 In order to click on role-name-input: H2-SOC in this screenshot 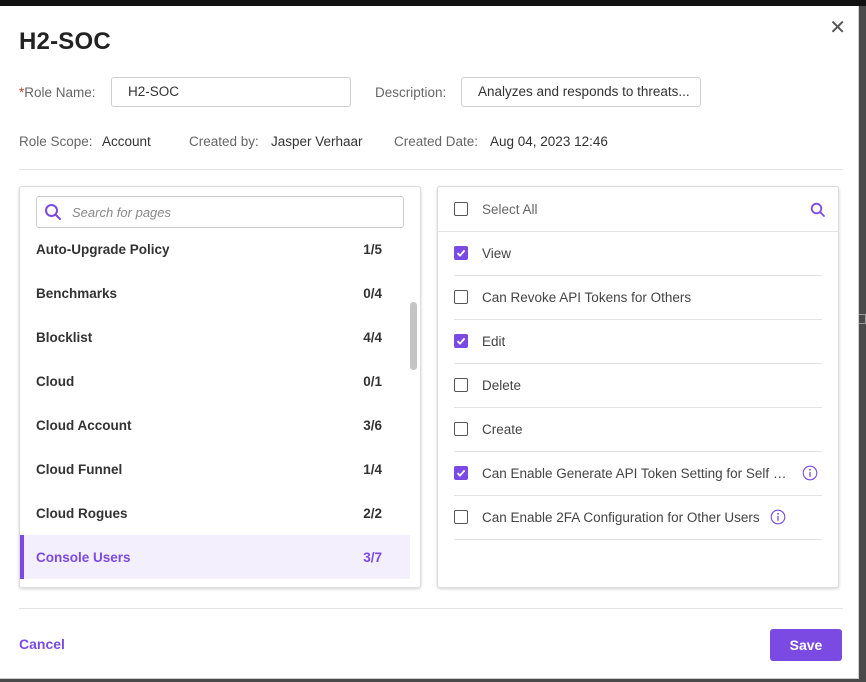, I will do `click(231, 92)`.